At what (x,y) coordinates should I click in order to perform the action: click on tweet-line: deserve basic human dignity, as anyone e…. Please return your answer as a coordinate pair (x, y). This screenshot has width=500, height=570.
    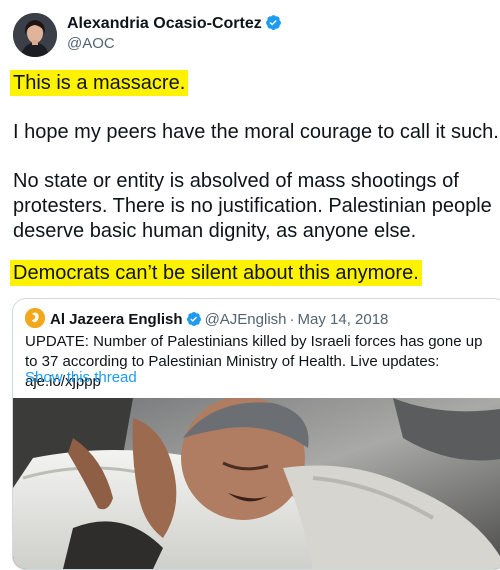
    Looking at the image, I should click on (215, 231).